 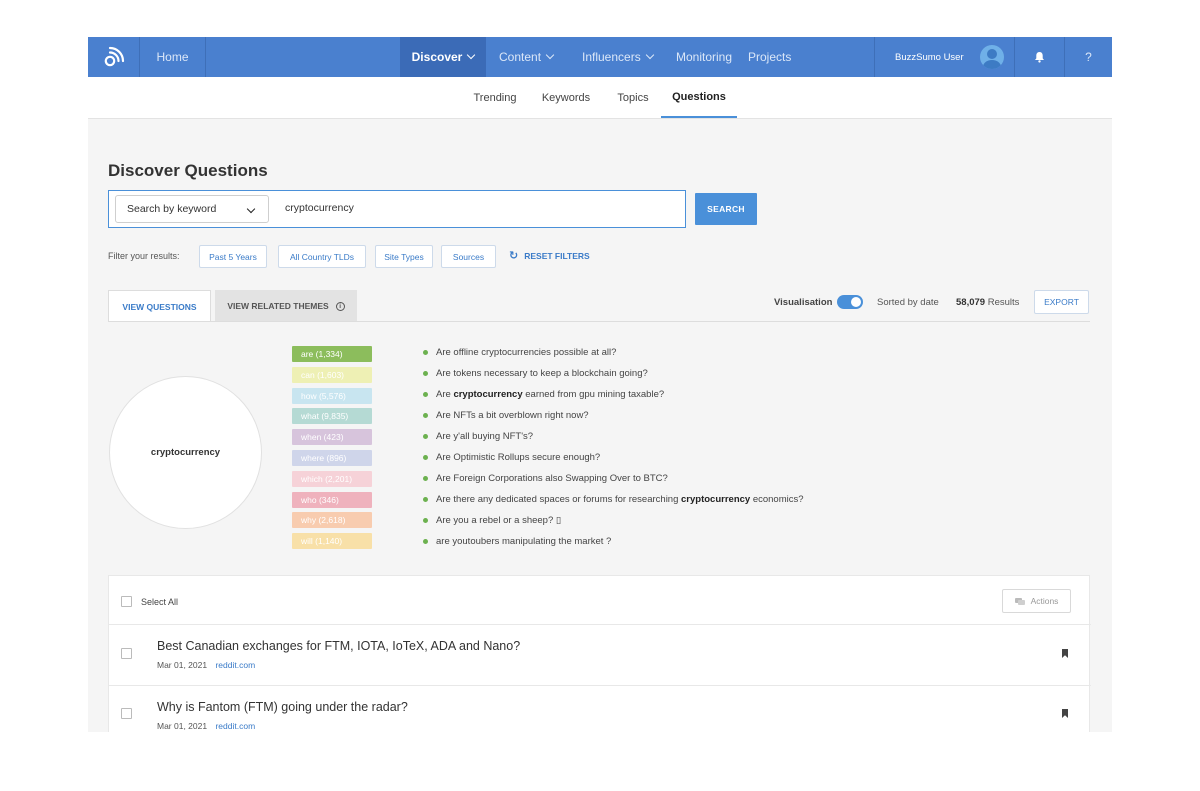 I want to click on sample-question-text: are youtoubers manipulating the market ?, so click(x=523, y=541).